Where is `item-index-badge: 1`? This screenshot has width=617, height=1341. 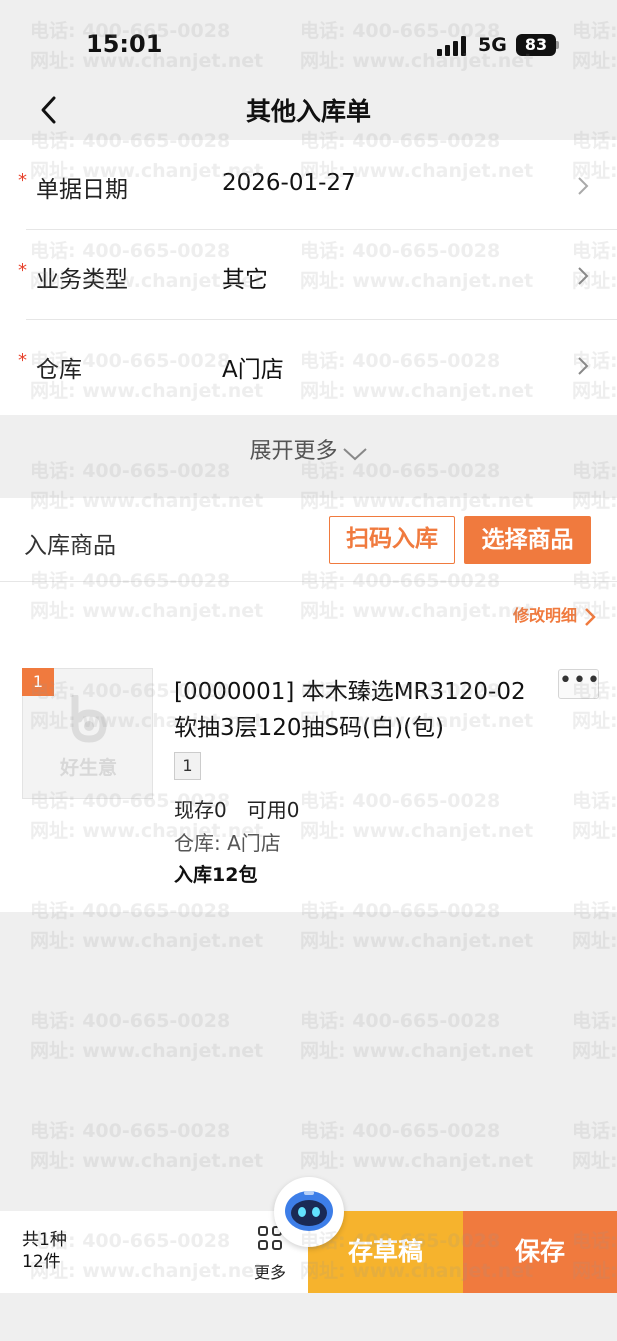 item-index-badge: 1 is located at coordinates (38, 682).